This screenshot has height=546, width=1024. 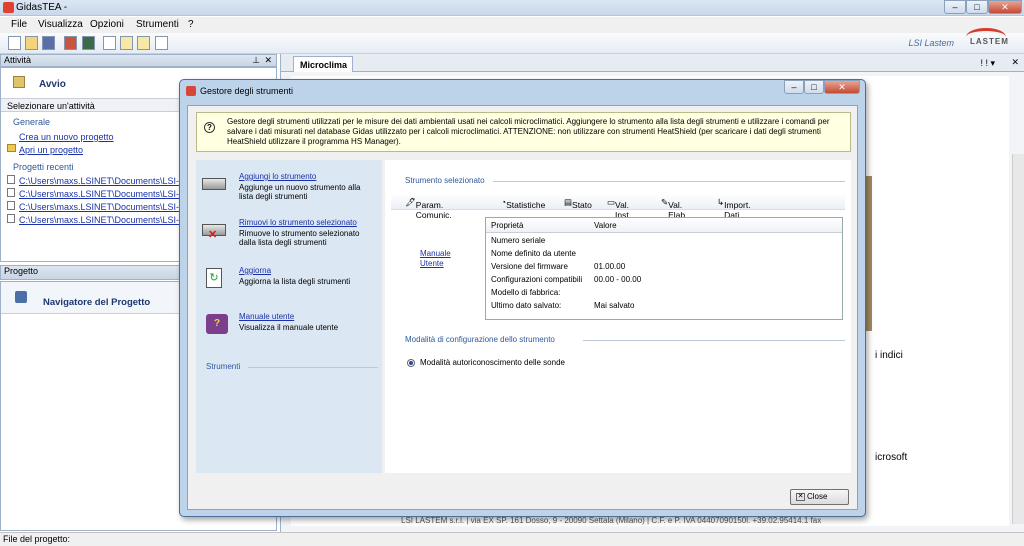 What do you see at coordinates (21, 271) in the screenshot?
I see `project-panel-title: Progetto` at bounding box center [21, 271].